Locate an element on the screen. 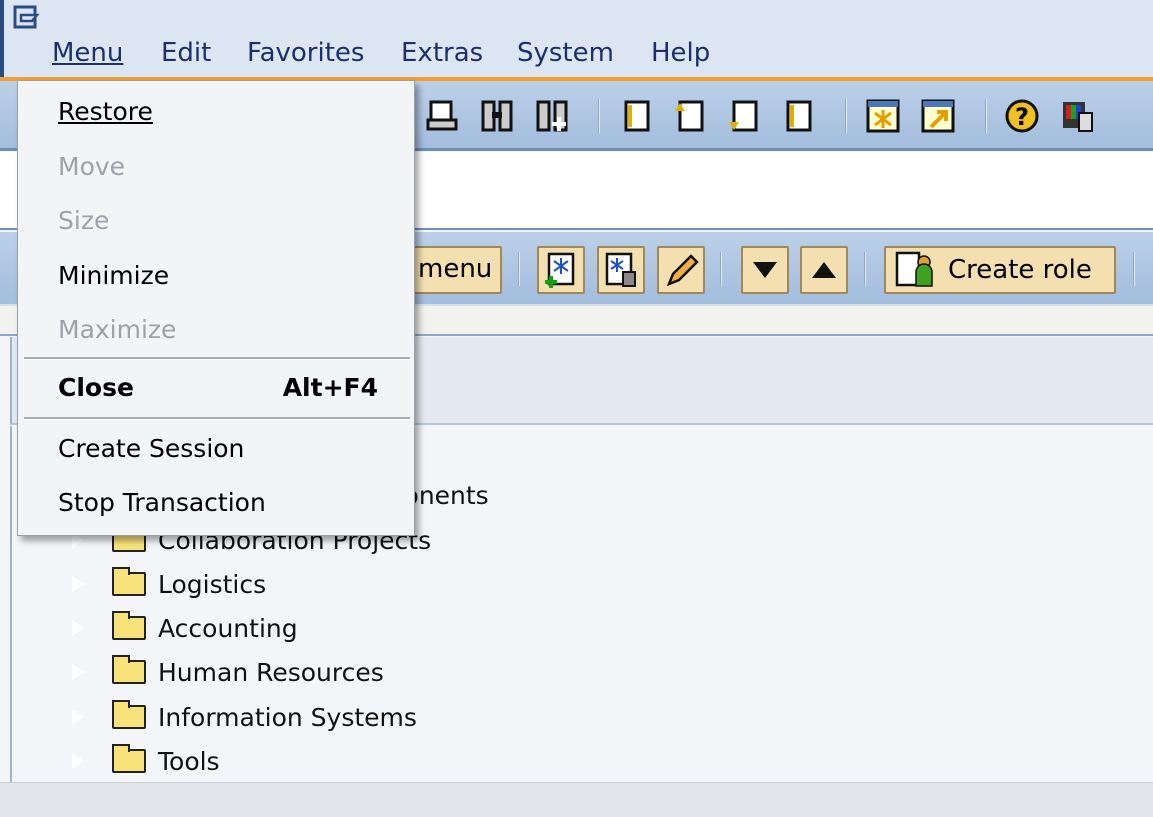 Image resolution: width=1153 pixels, height=817 pixels. tree-item: Information Systems is located at coordinates (243, 717).